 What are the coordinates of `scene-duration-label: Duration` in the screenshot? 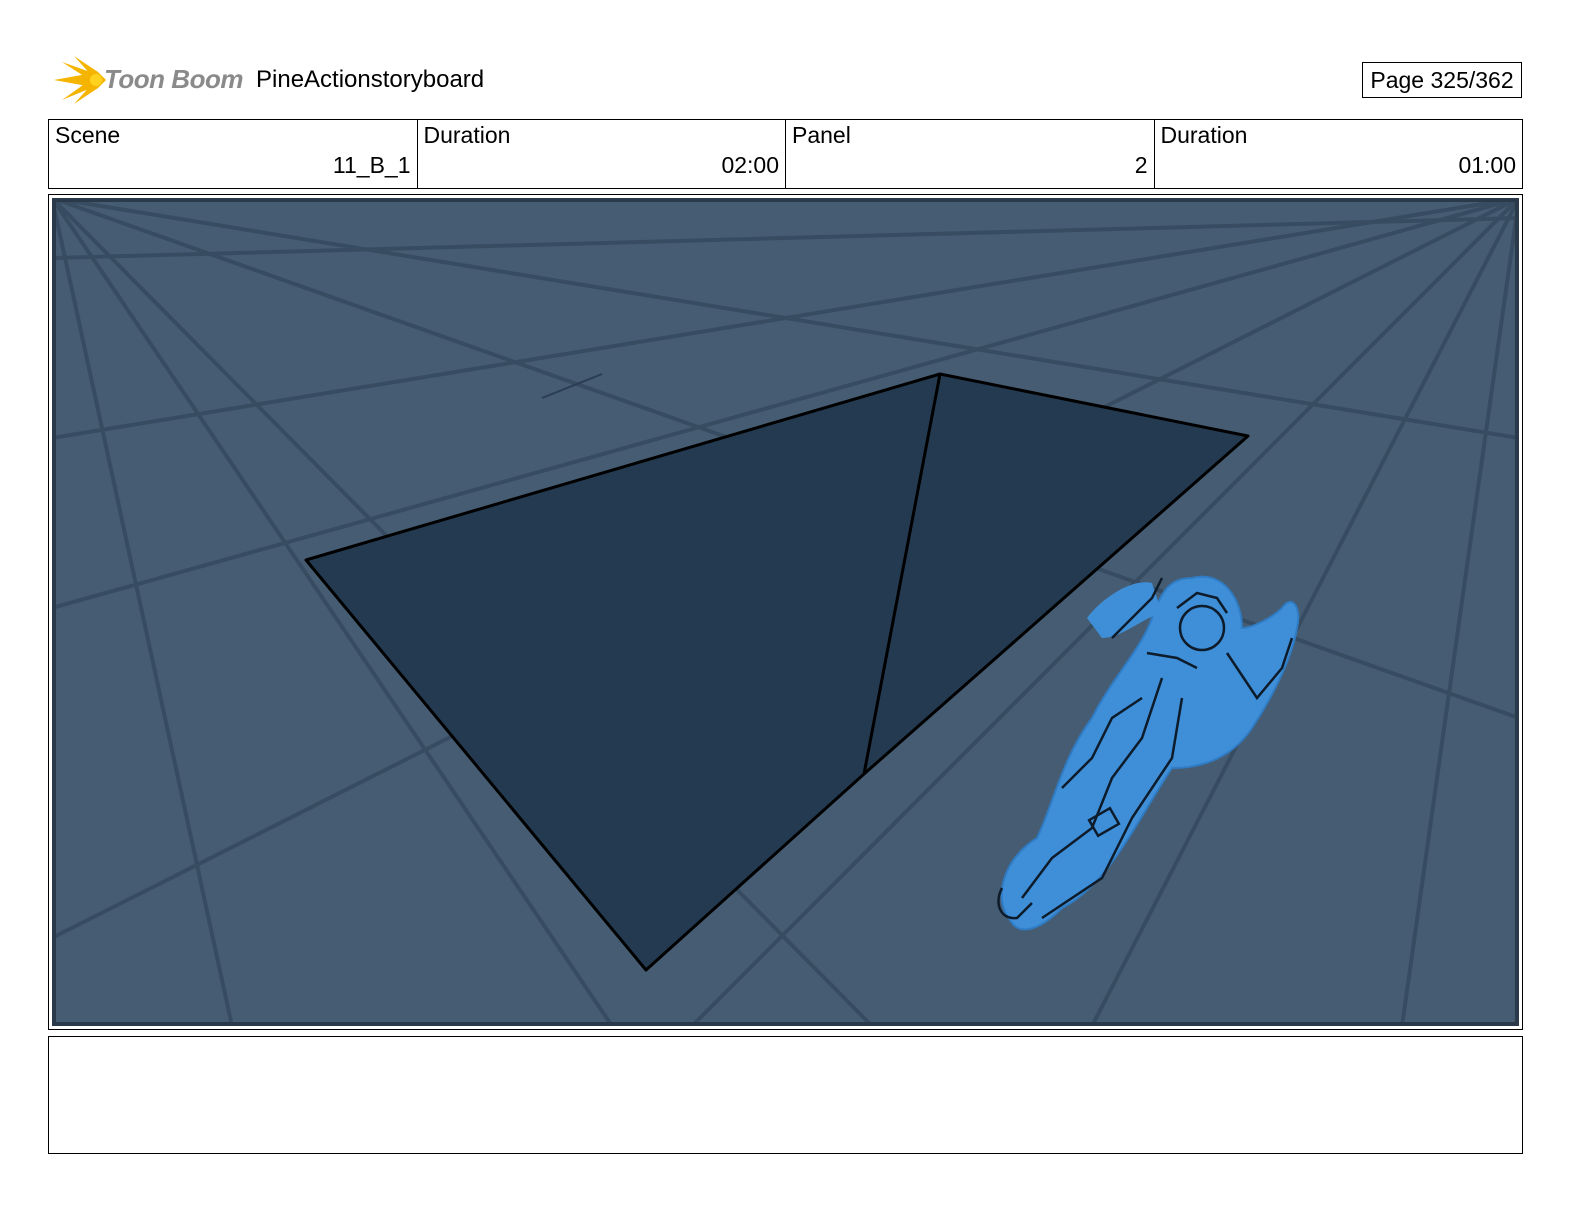 It's located at (467, 135).